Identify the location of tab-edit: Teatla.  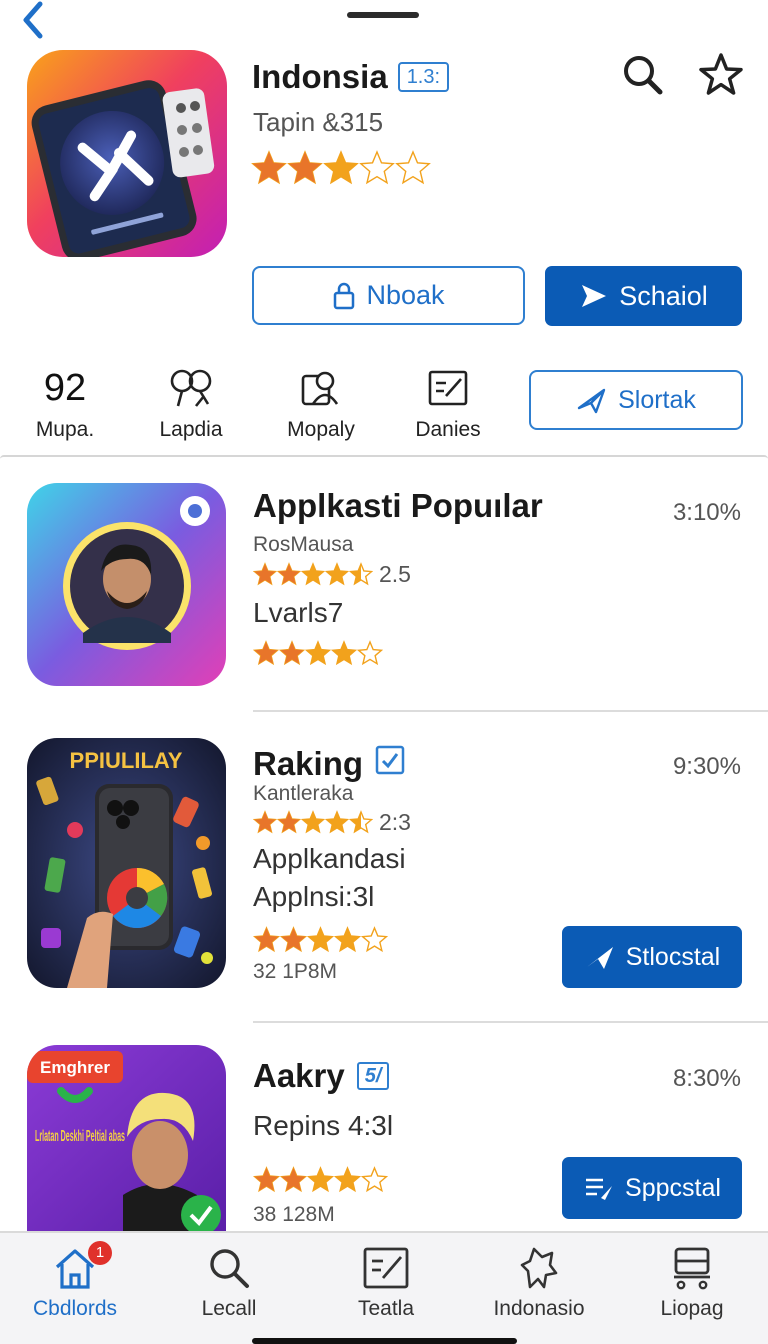
(386, 1283).